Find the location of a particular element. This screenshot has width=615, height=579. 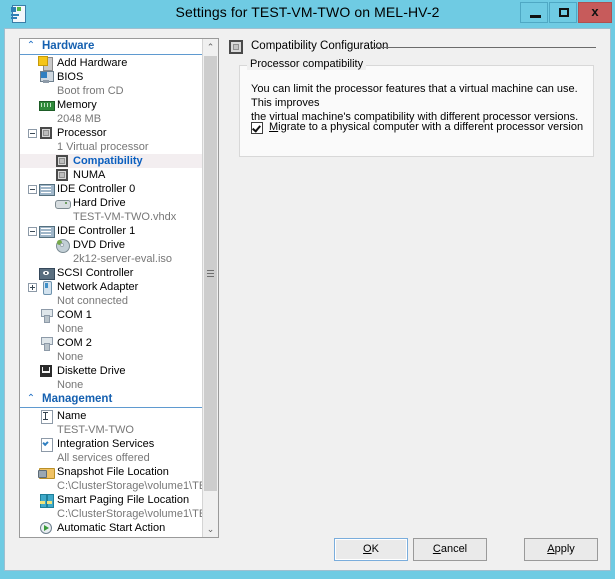

memory-icon is located at coordinates (46, 105).